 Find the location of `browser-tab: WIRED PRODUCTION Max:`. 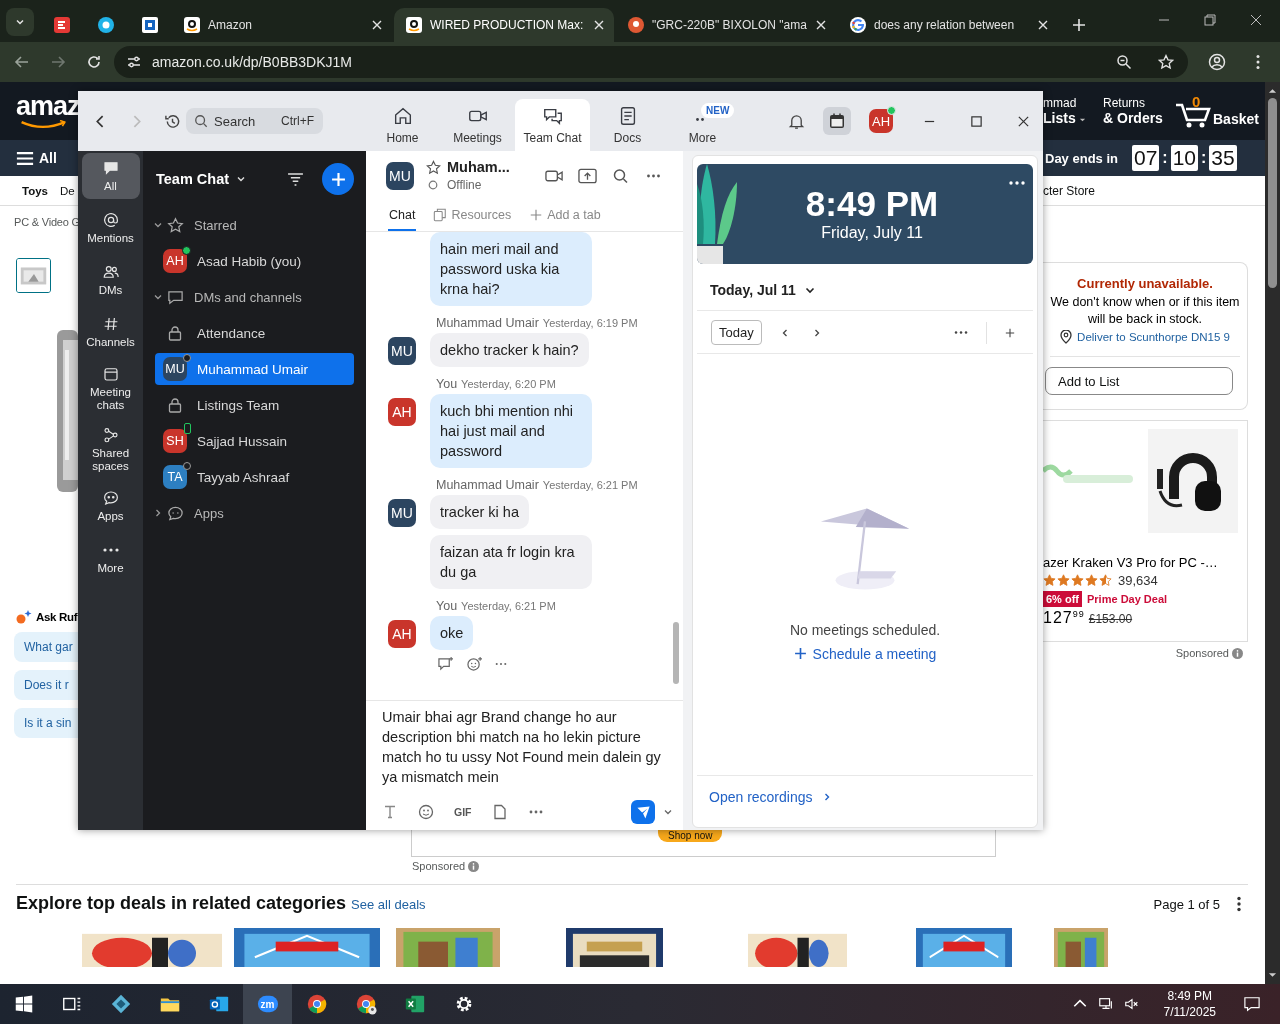

browser-tab: WIRED PRODUCTION Max: is located at coordinates (504, 25).